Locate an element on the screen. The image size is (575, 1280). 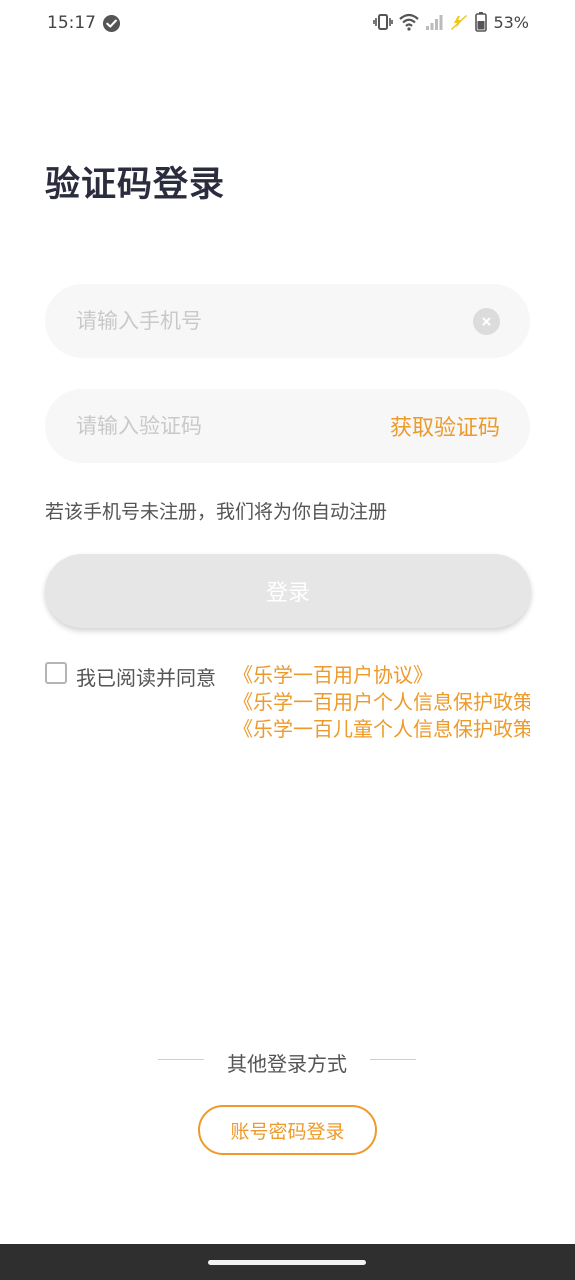
battery-icon is located at coordinates (481, 22).